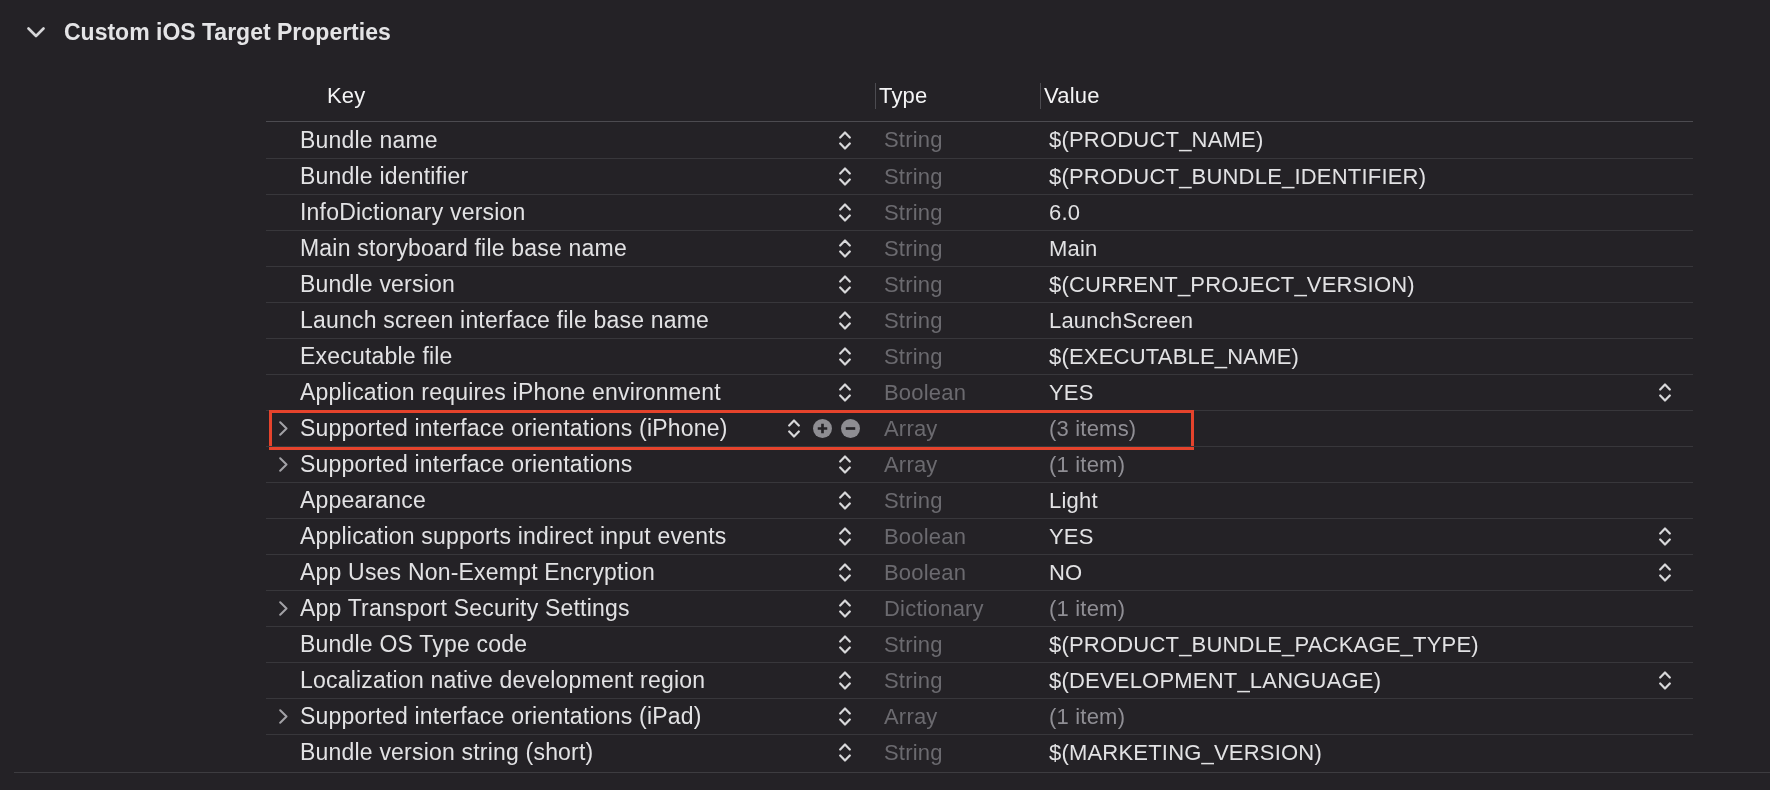 The image size is (1770, 790). What do you see at coordinates (1232, 284) in the screenshot?
I see `value-label: $(CURRENT_PROJECT_VERSION)` at bounding box center [1232, 284].